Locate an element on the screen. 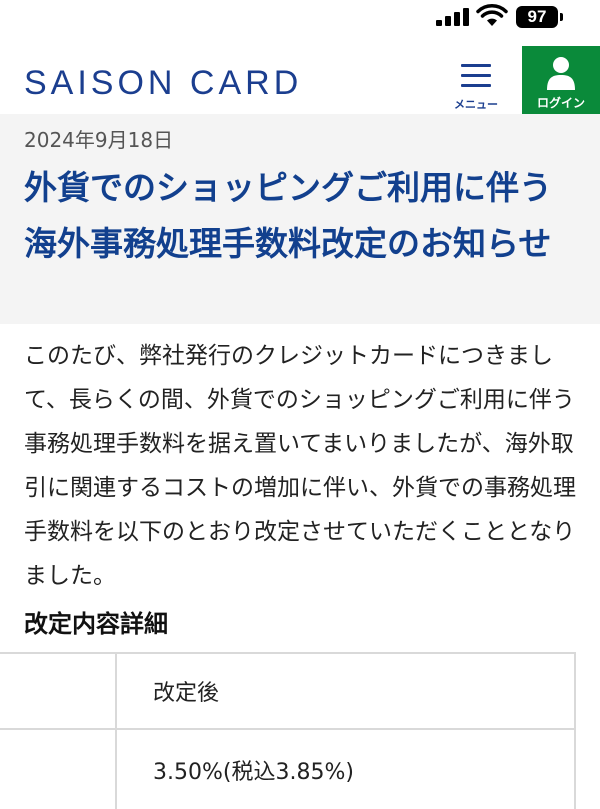 This screenshot has height=809, width=600. status-bar: 97 is located at coordinates (300, 18).